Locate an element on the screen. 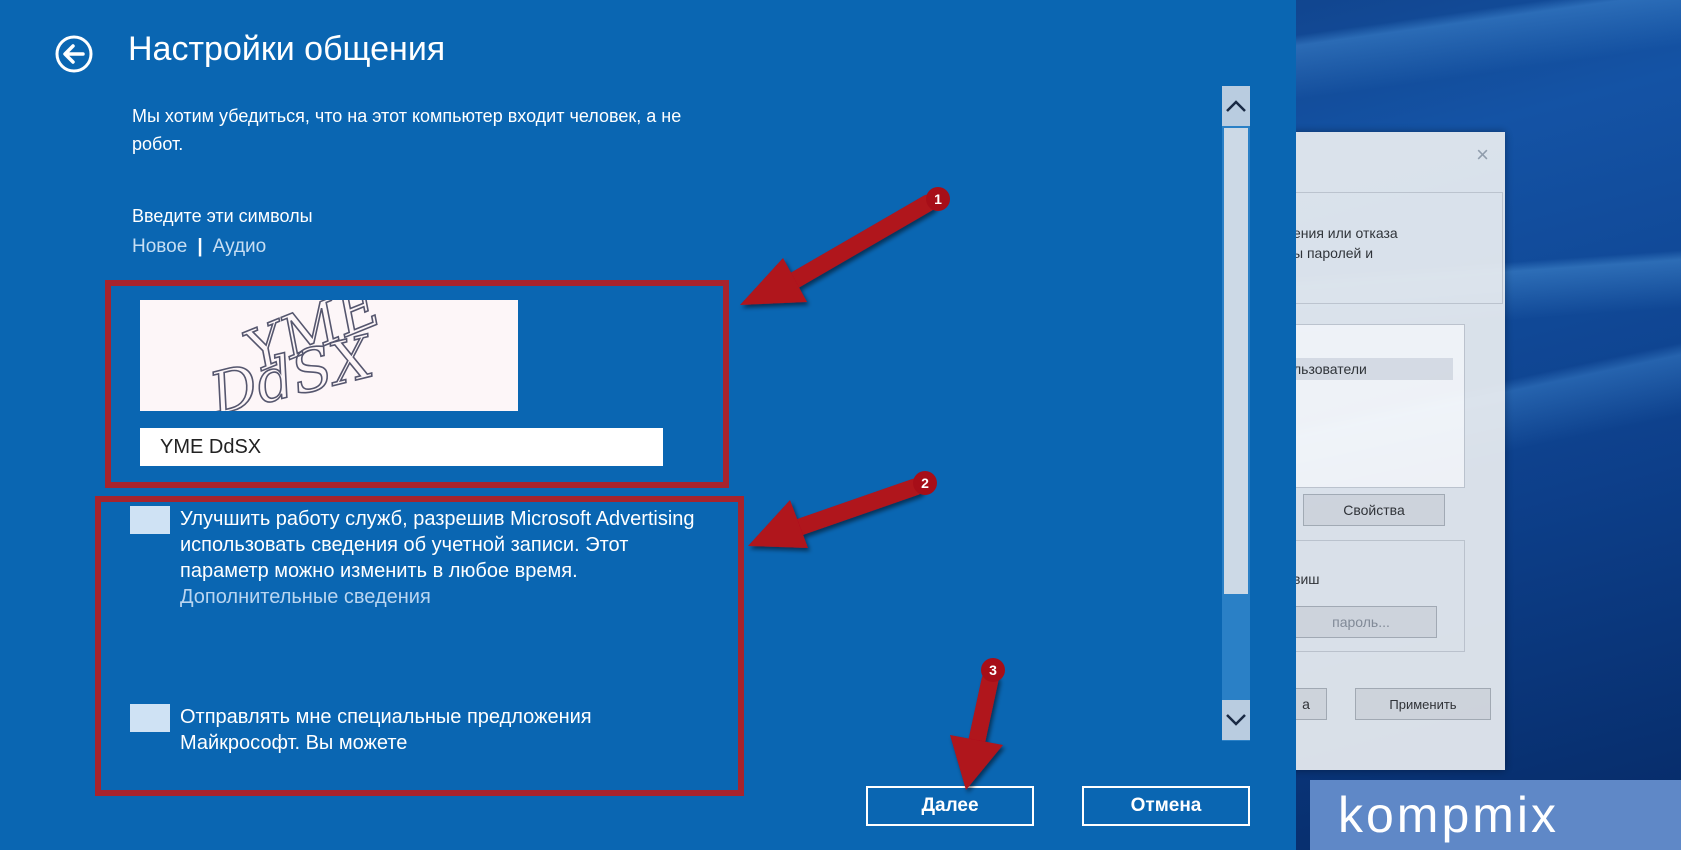 This screenshot has height=850, width=1681. background-dialog-close-icon: × is located at coordinates (1482, 154).